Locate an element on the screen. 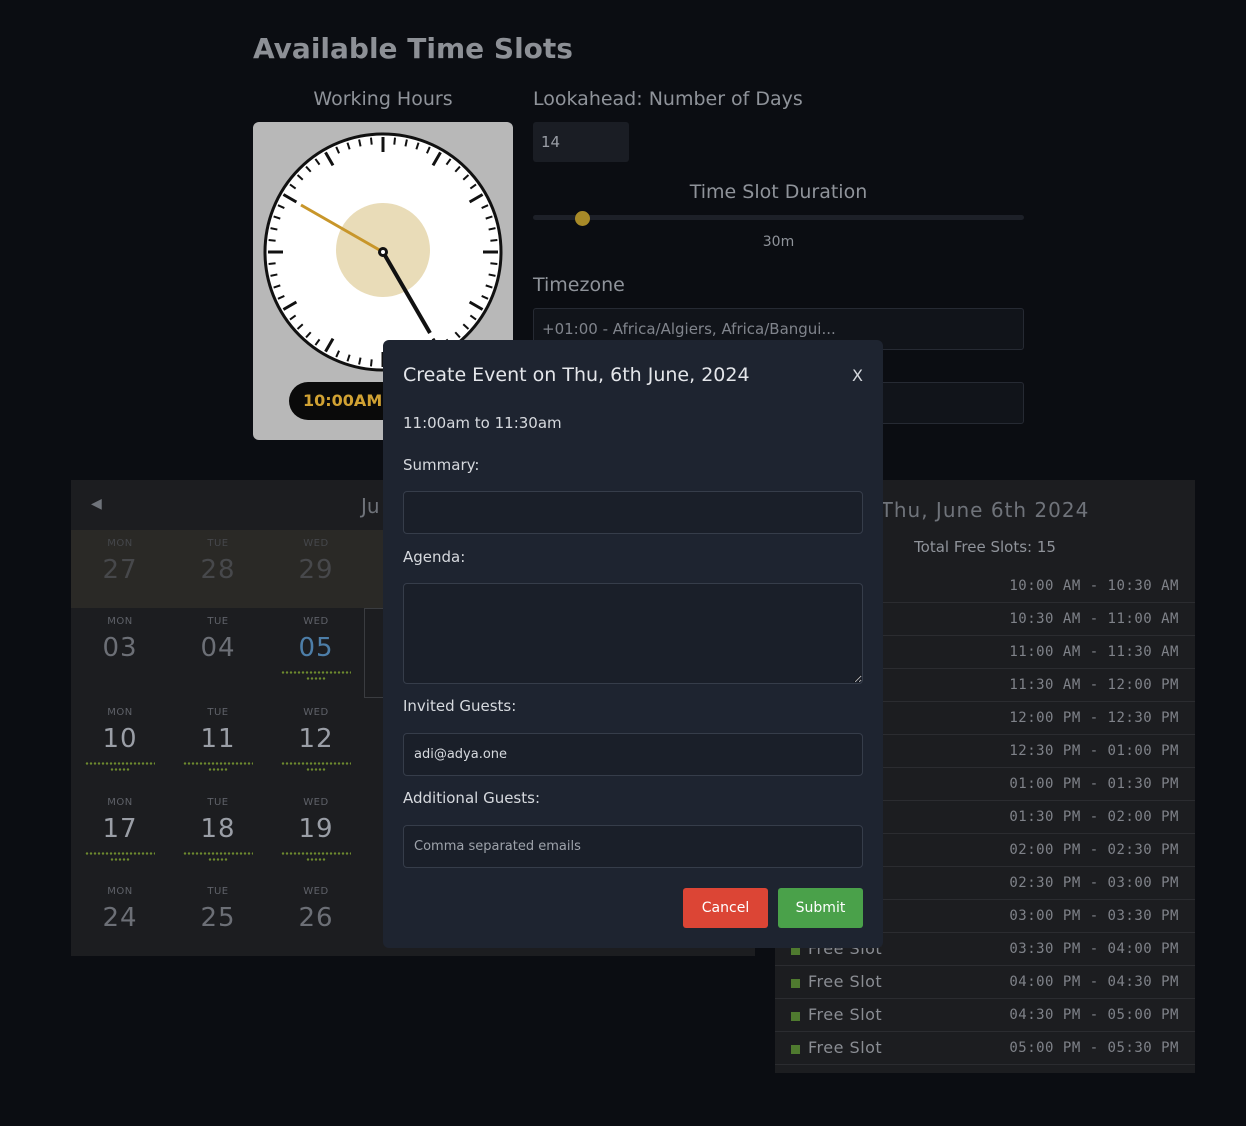  day-number: 17 is located at coordinates (120, 829).